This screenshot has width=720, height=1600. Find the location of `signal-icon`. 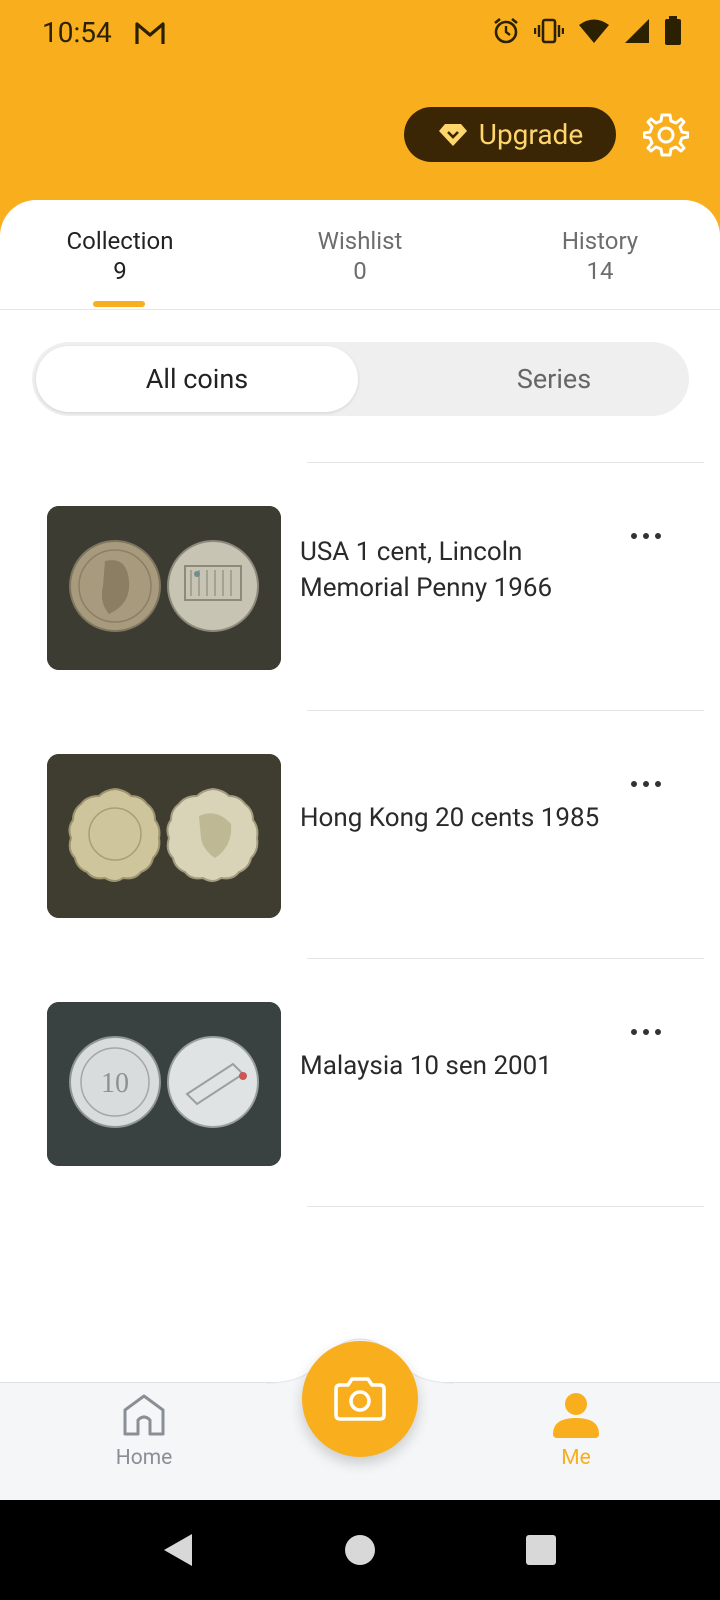

signal-icon is located at coordinates (637, 31).